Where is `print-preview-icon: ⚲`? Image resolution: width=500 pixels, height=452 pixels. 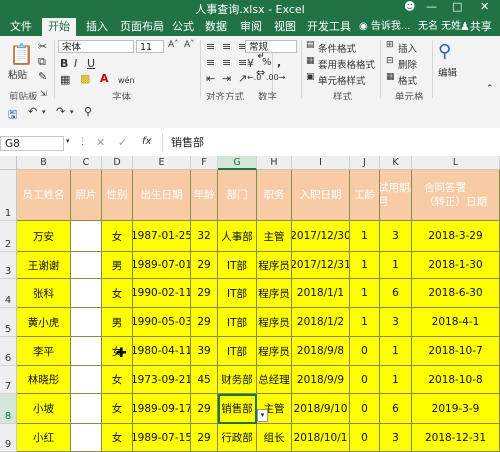
print-preview-icon: ⚲ is located at coordinates (88, 111).